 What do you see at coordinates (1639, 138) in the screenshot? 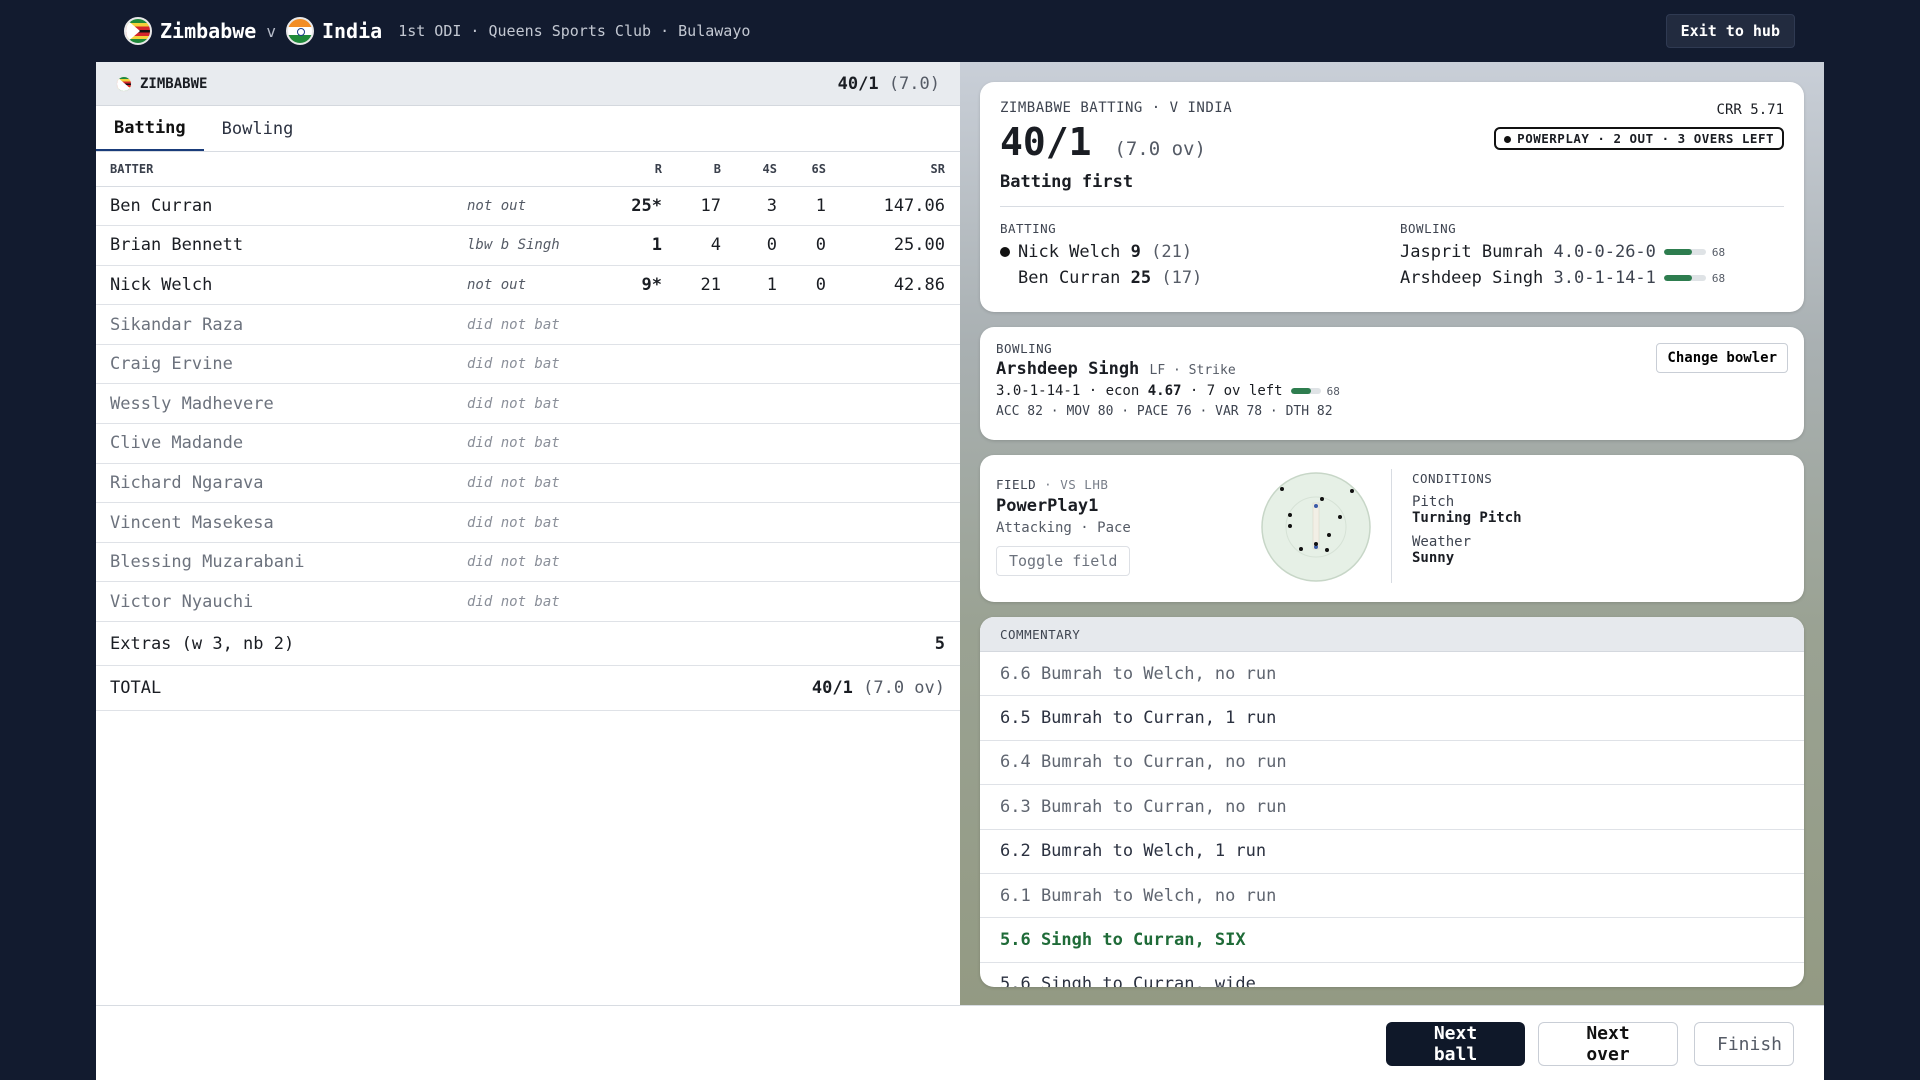
I see `powerplay-badge: POWERPLAY · 2 OUT · 3 OVERS LEFT` at bounding box center [1639, 138].